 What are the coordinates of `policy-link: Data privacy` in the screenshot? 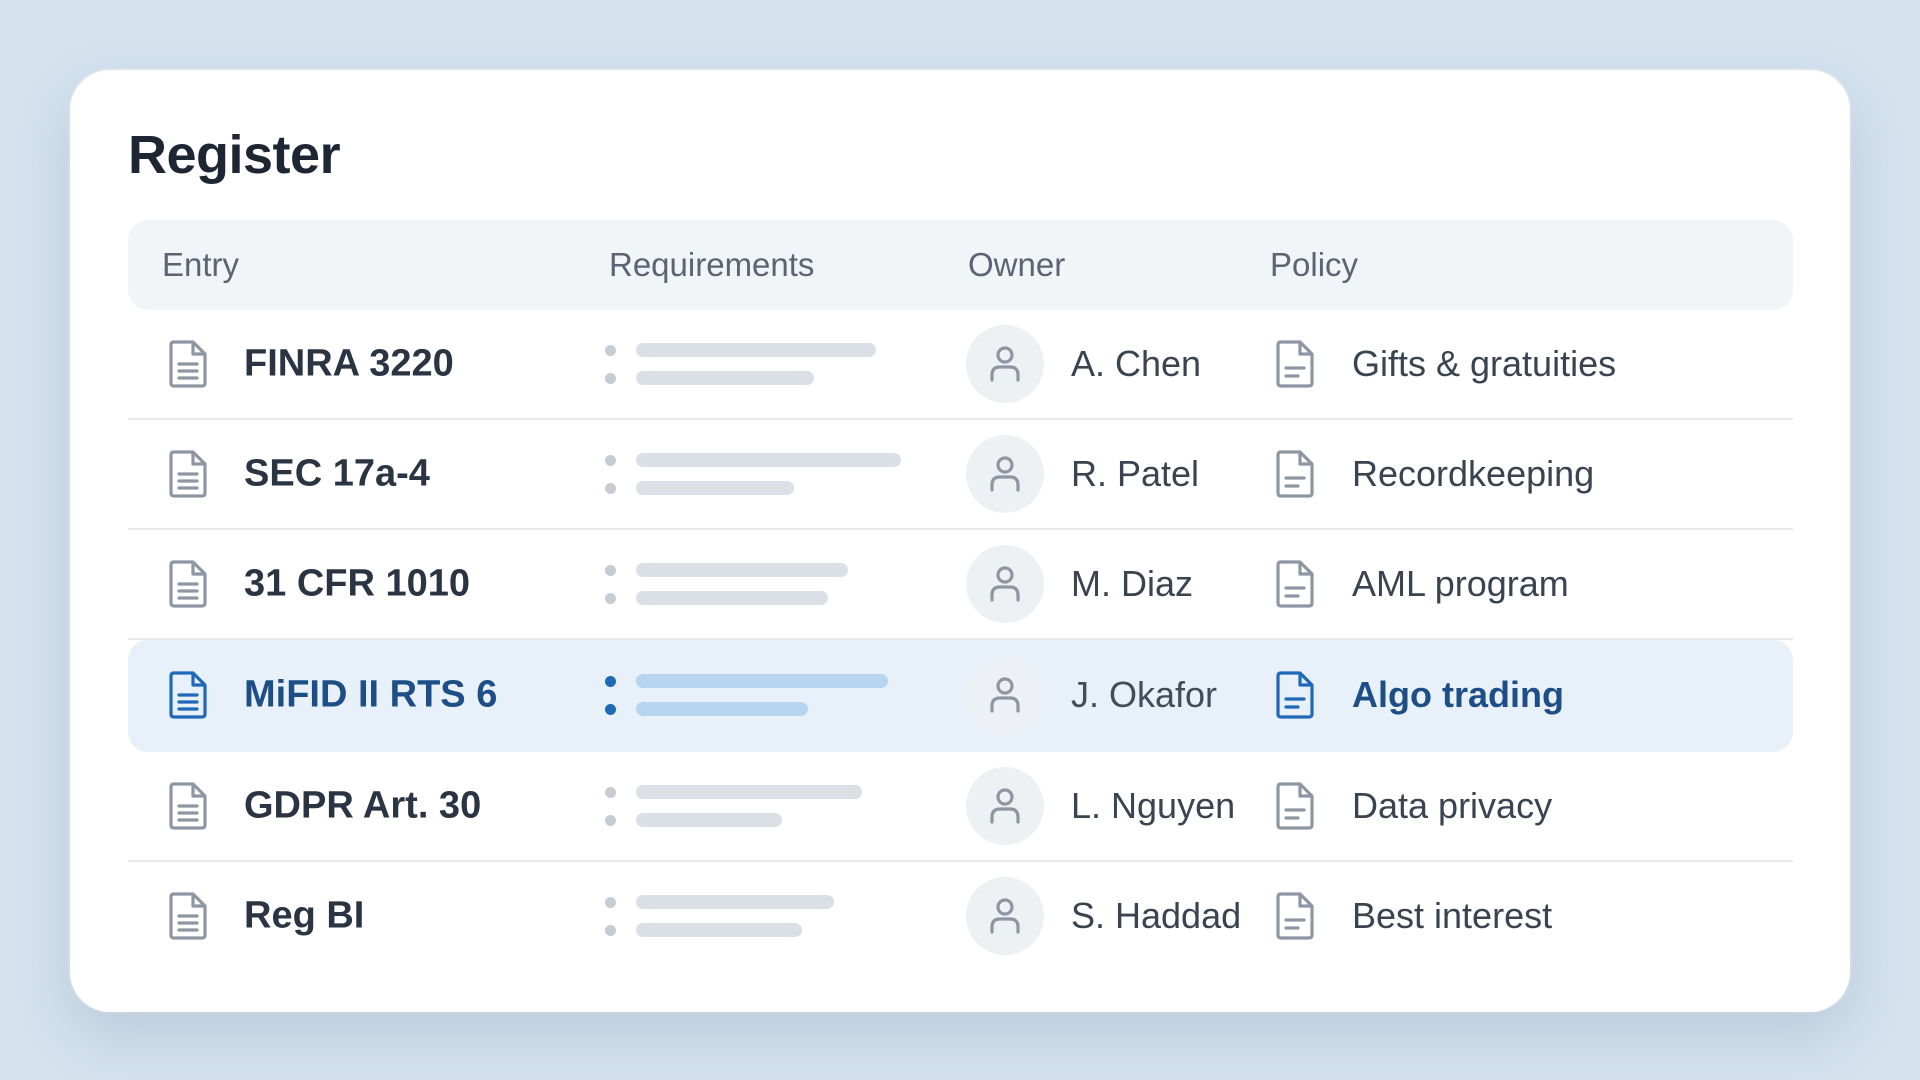 It's located at (1452, 806).